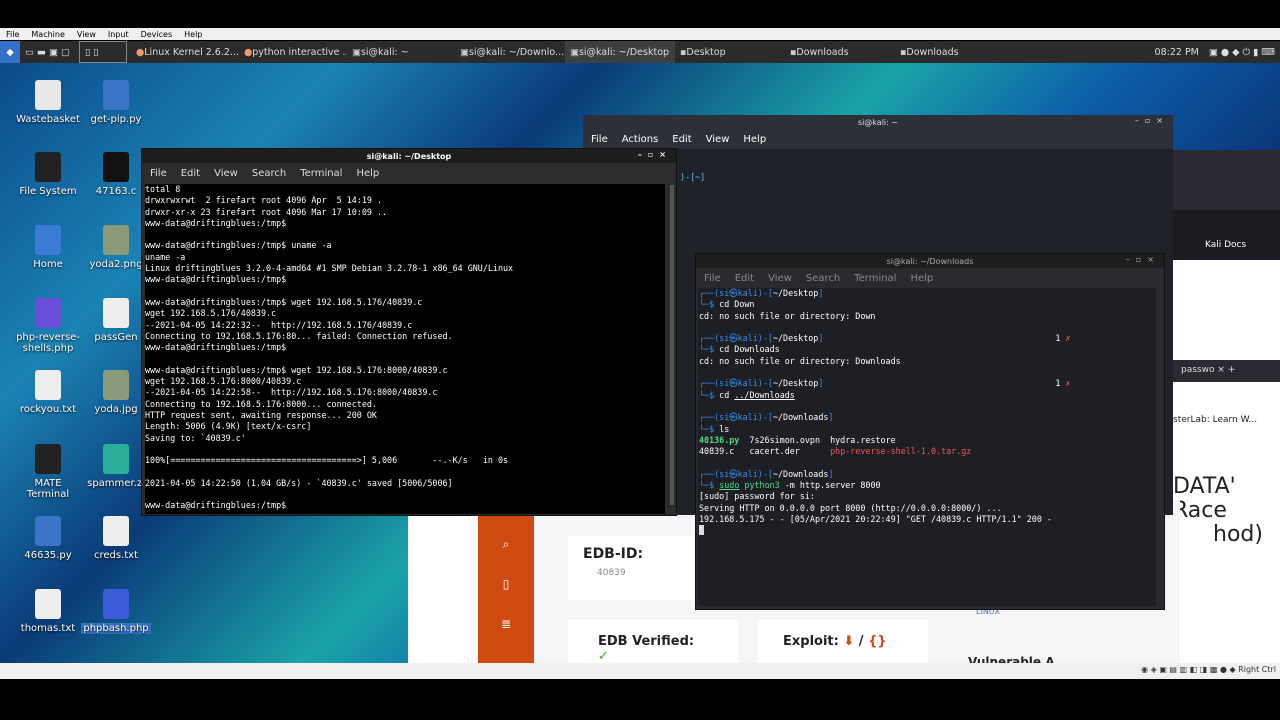  What do you see at coordinates (223, 381) in the screenshot?
I see `terminal-line: wget 192.168.5.176:8000/40839.c` at bounding box center [223, 381].